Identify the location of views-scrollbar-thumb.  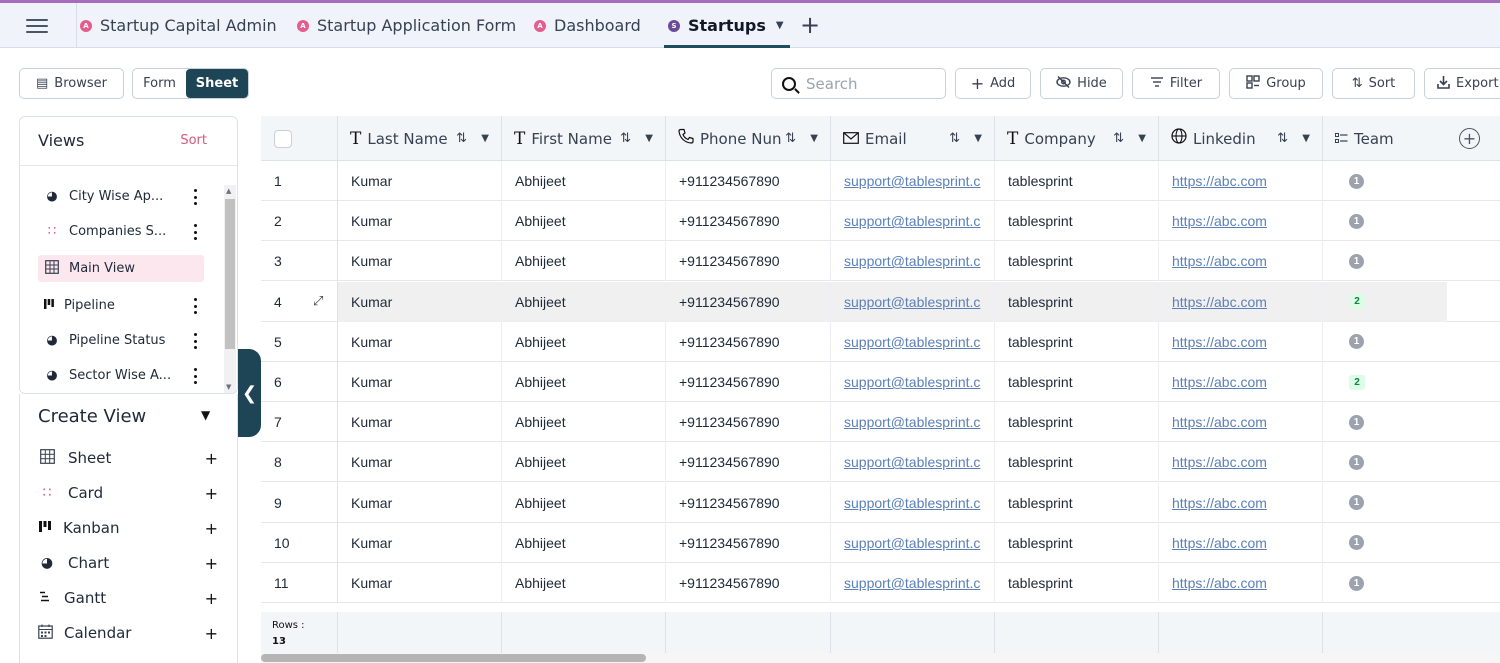
(230, 274).